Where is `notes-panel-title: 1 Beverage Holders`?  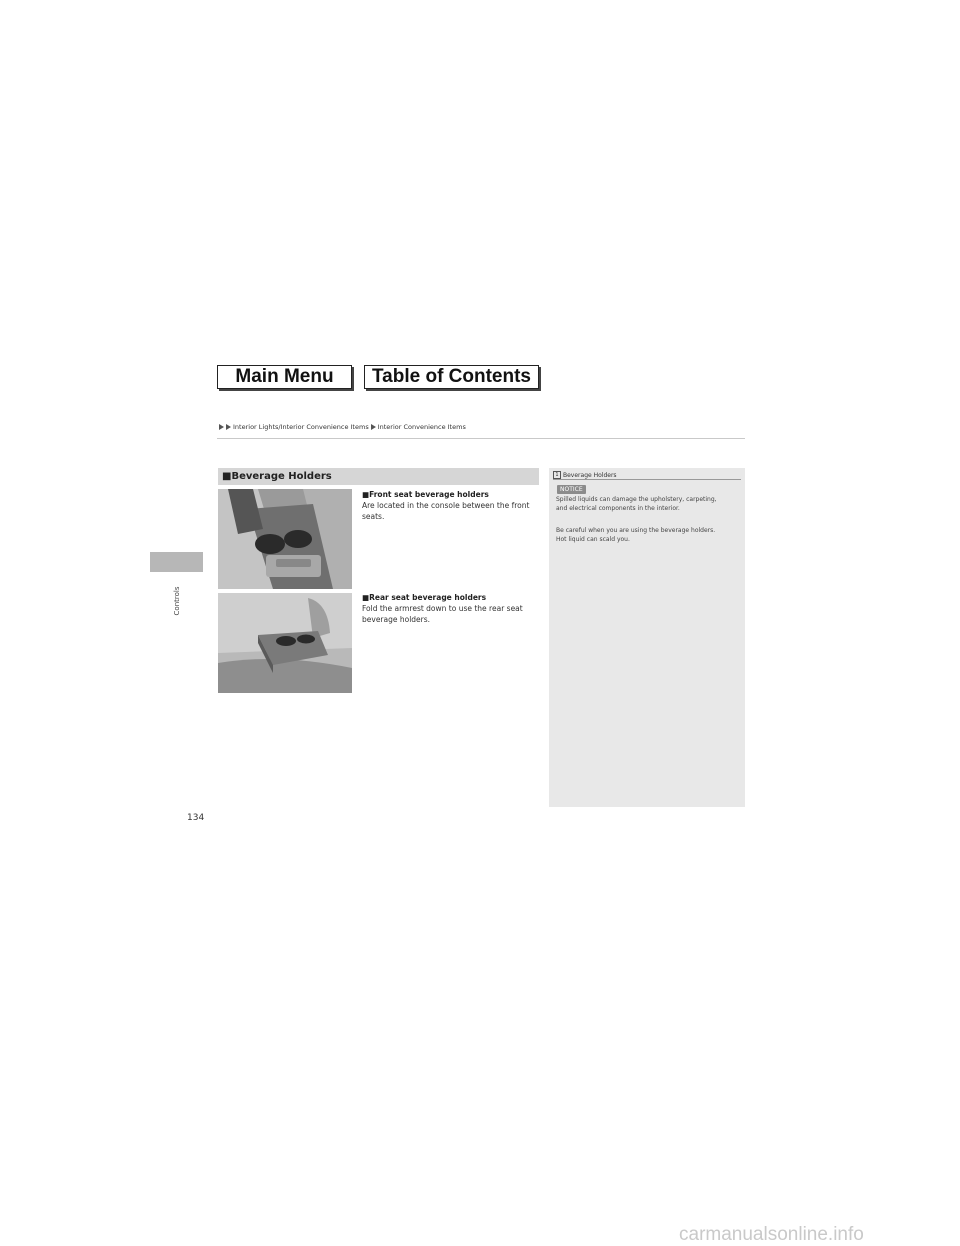
notes-panel-title: 1 Beverage Holders is located at coordinates (585, 475).